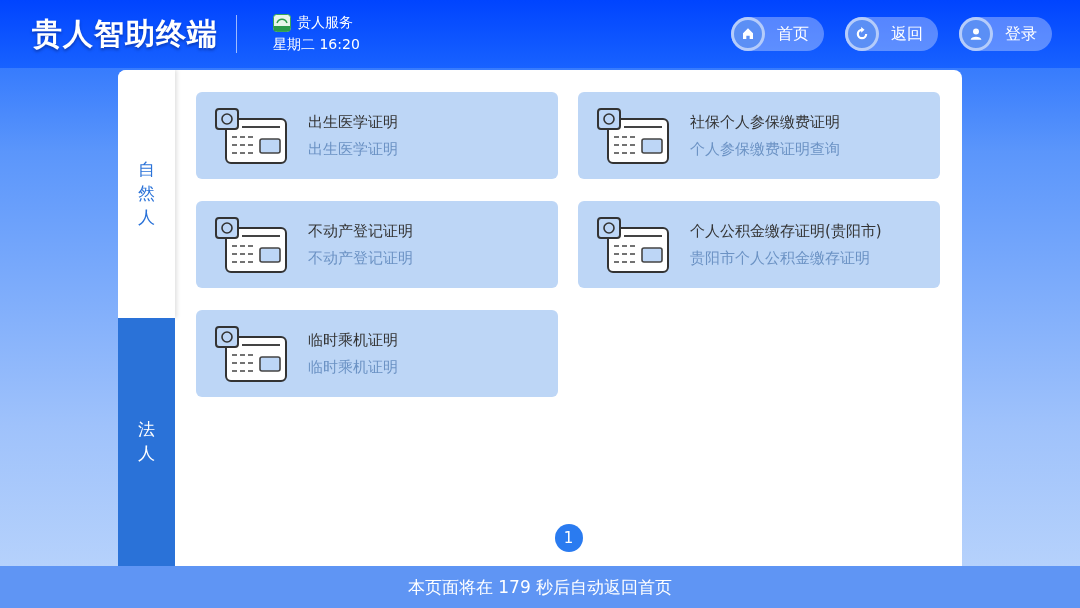 Image resolution: width=1080 pixels, height=608 pixels. What do you see at coordinates (146, 442) in the screenshot?
I see `category-tab: 法人` at bounding box center [146, 442].